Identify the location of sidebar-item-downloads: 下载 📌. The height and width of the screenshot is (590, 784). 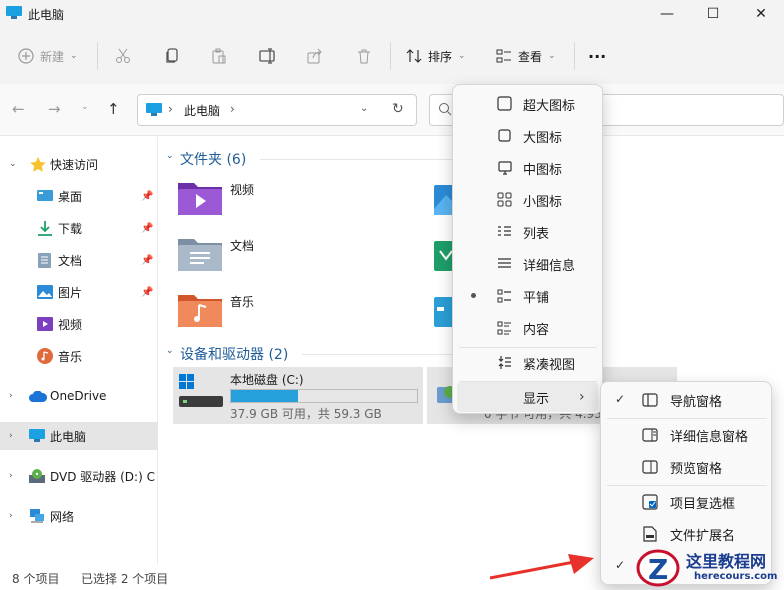
(79, 228).